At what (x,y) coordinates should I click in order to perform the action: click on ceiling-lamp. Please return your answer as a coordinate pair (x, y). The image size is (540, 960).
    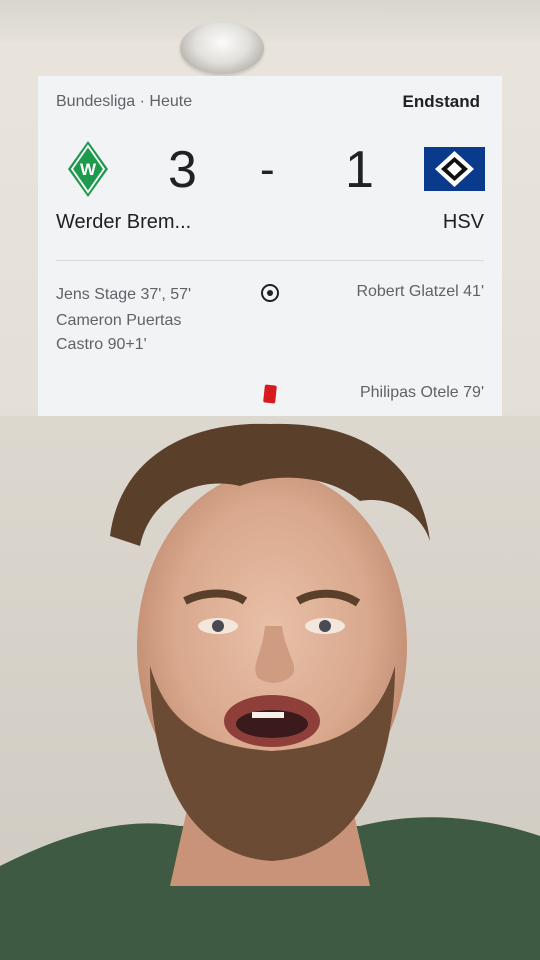
    Looking at the image, I should click on (222, 48).